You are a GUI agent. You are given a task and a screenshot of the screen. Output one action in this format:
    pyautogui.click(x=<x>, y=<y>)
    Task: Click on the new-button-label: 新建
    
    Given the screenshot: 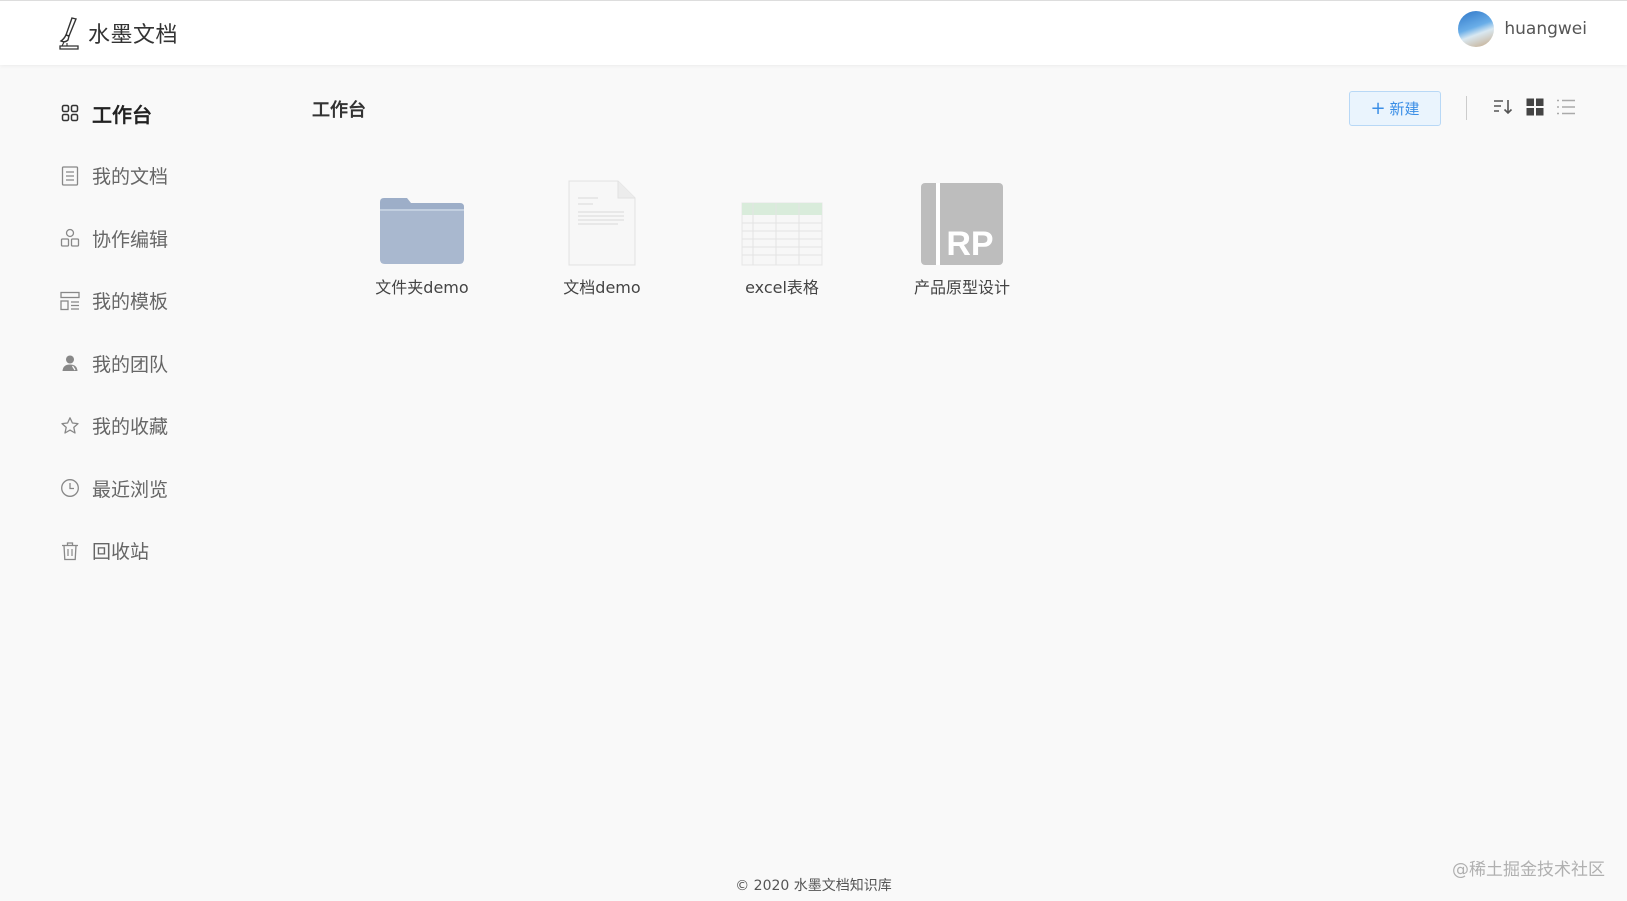 What is the action you would take?
    pyautogui.click(x=1404, y=109)
    